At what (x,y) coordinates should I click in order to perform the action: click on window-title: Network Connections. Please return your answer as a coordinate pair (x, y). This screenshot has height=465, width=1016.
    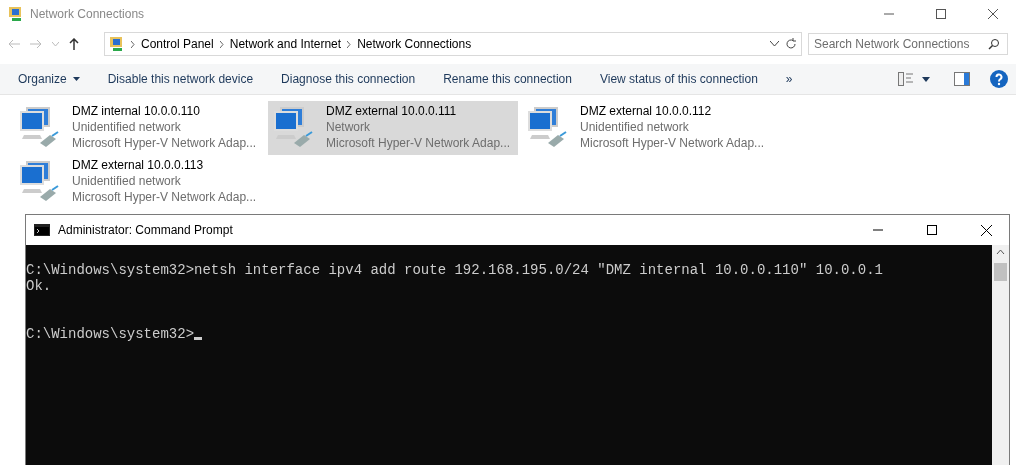
    Looking at the image, I should click on (88, 14).